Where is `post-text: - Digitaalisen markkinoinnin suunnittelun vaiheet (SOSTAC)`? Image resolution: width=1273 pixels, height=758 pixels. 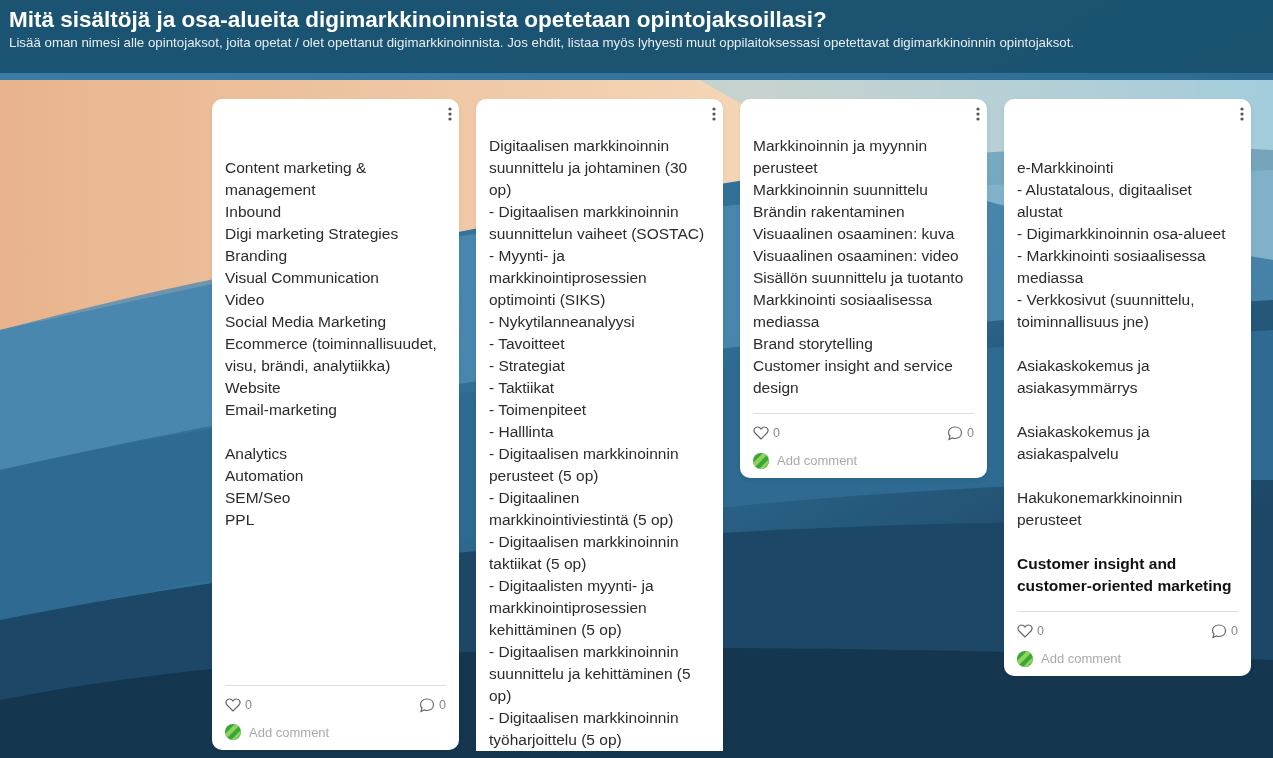 post-text: - Digitaalisen markkinoinnin suunnittelun vaiheet (SOSTAC) is located at coordinates (597, 223).